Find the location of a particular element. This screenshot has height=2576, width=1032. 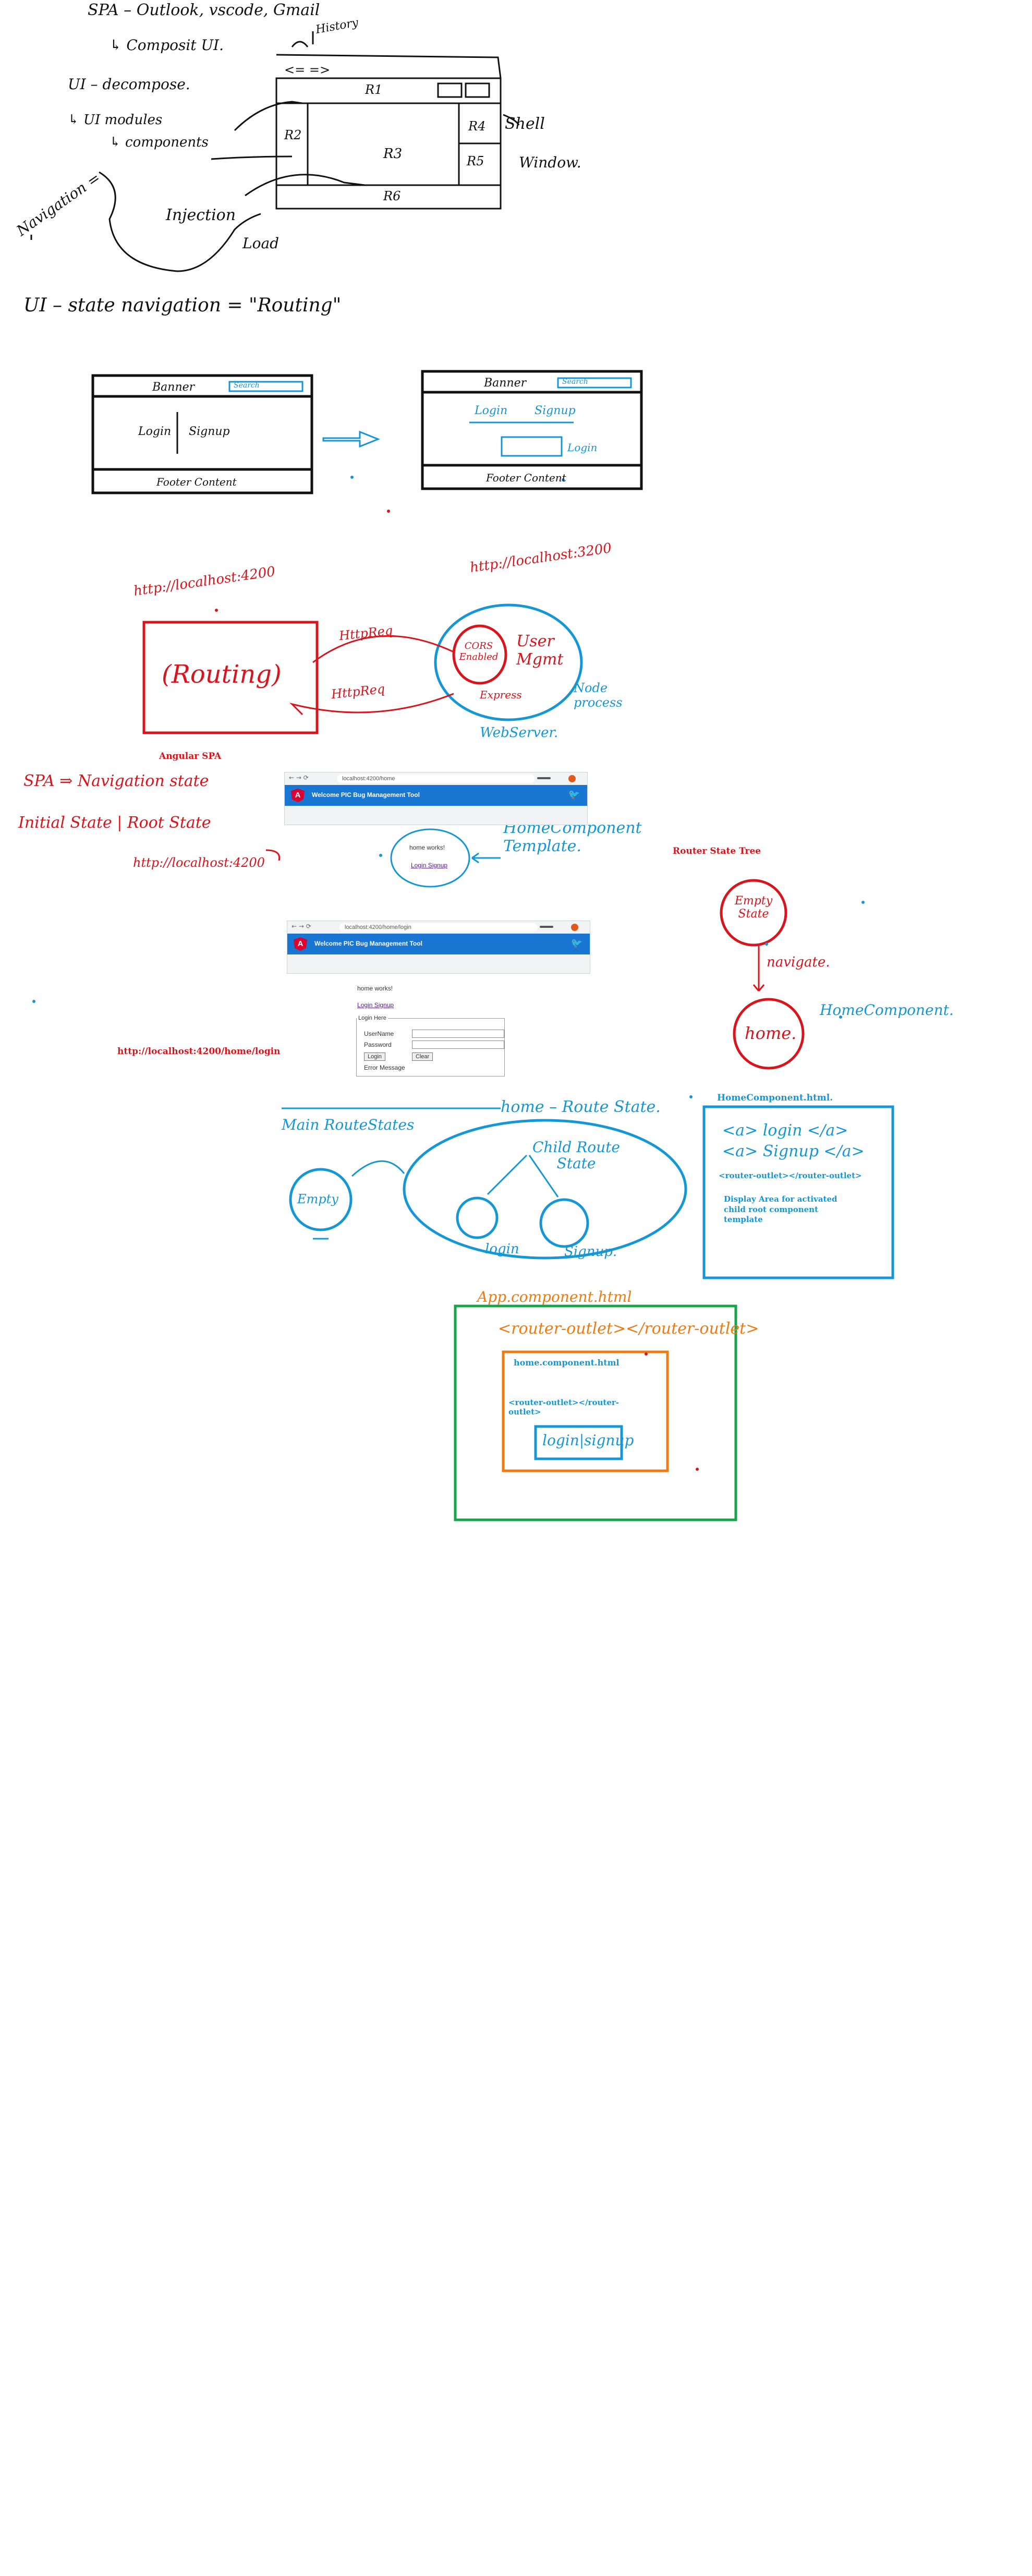

home-works-text-1: home works! is located at coordinates (427, 847).